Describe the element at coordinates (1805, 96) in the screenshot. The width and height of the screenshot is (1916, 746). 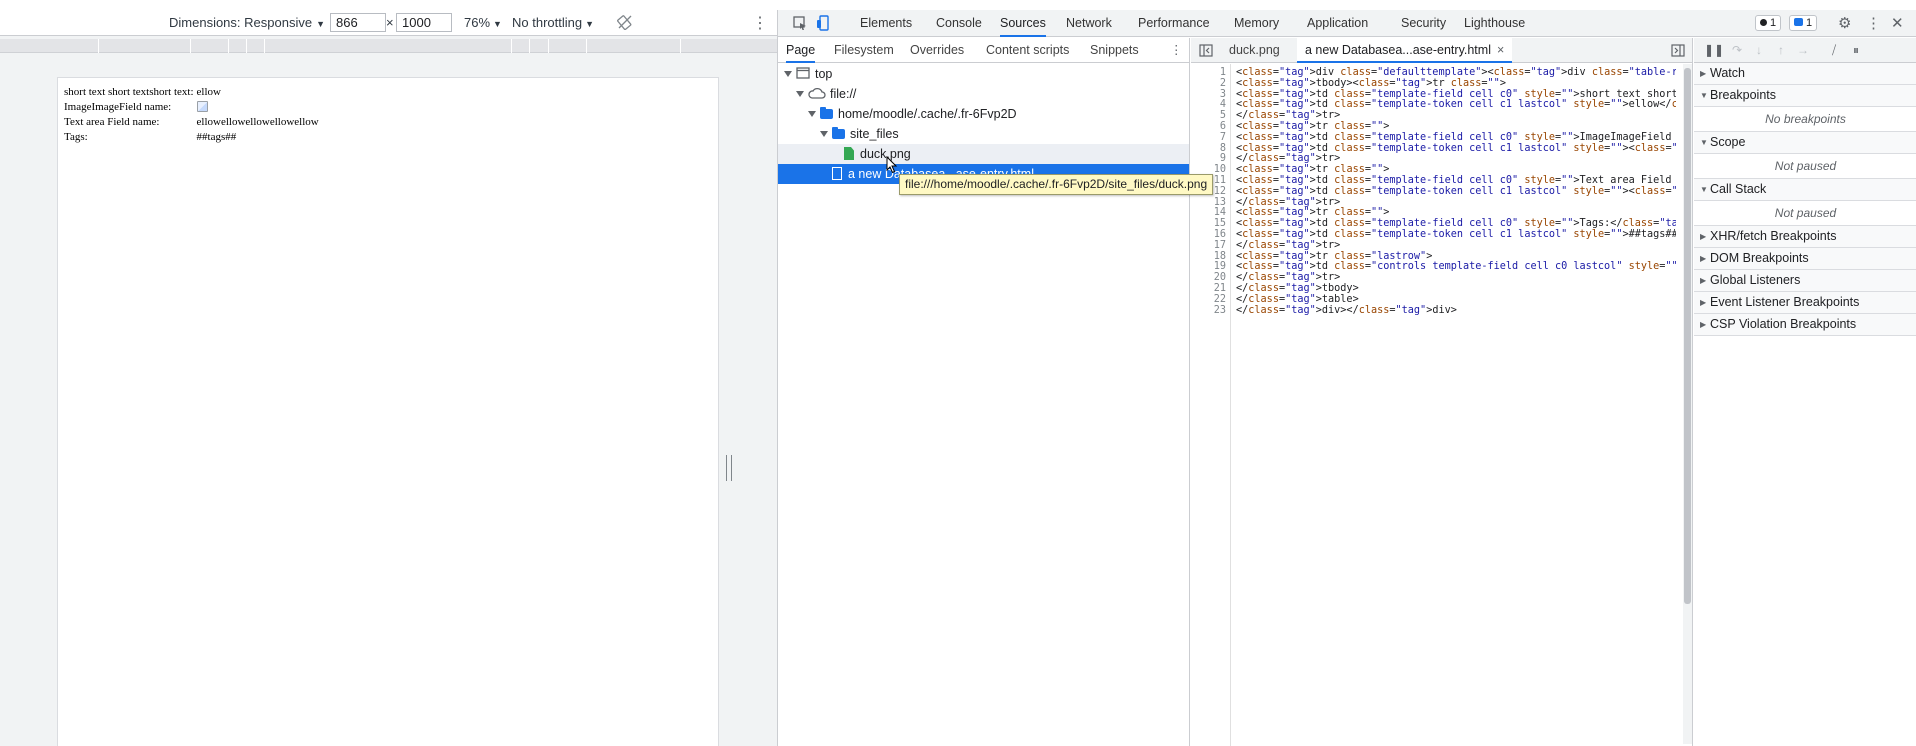
I see `debugger-section-breakpoints: Breakpoints` at that location.